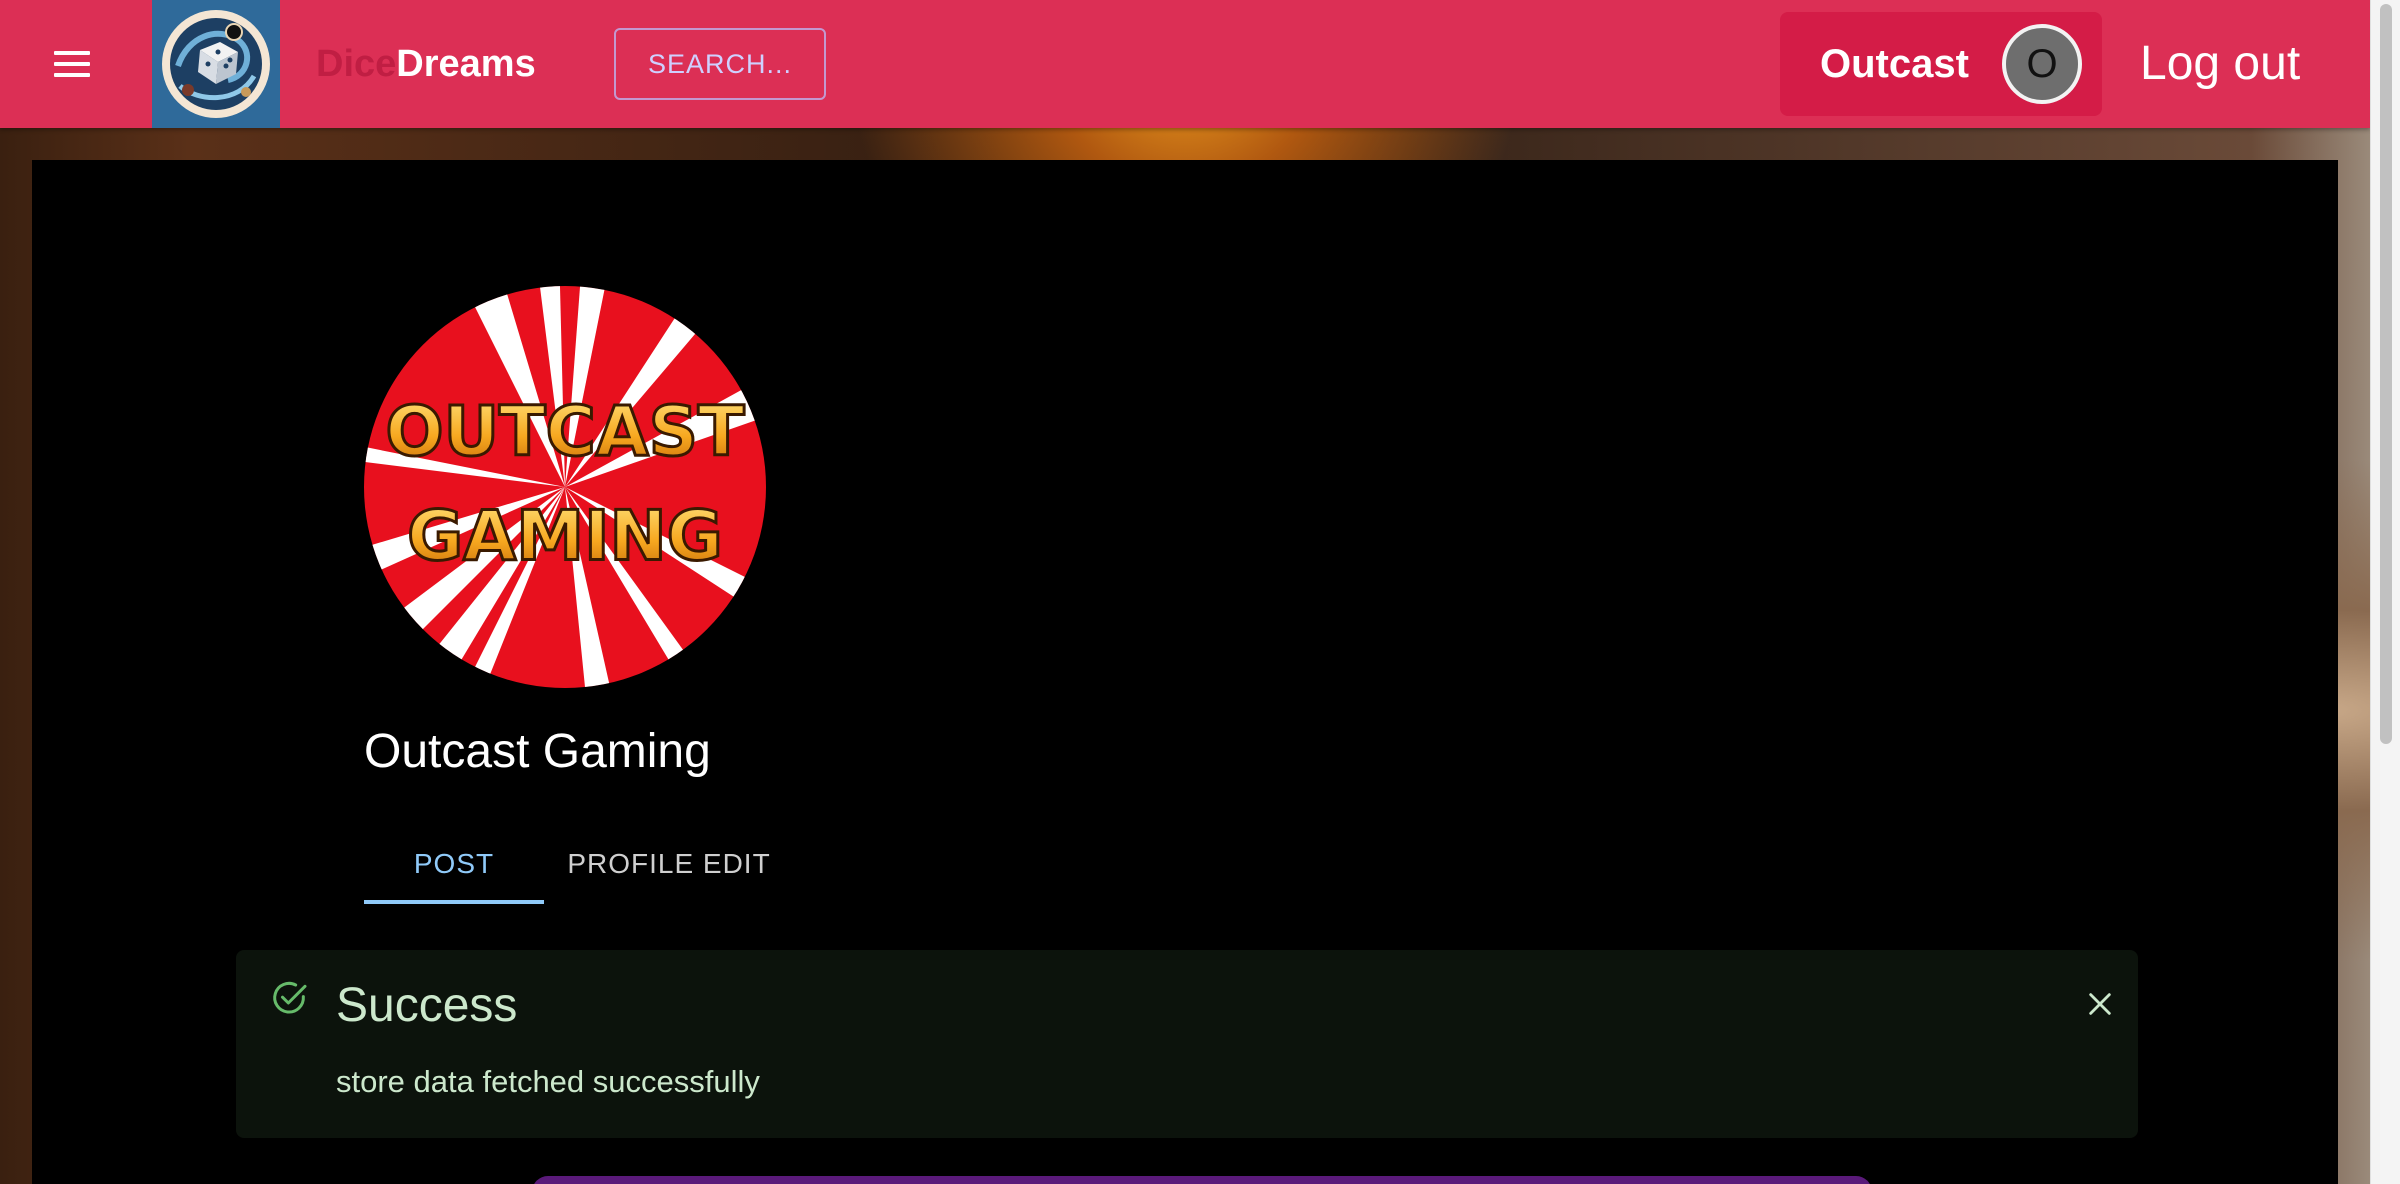  I want to click on alert-close-button, so click(2100, 1004).